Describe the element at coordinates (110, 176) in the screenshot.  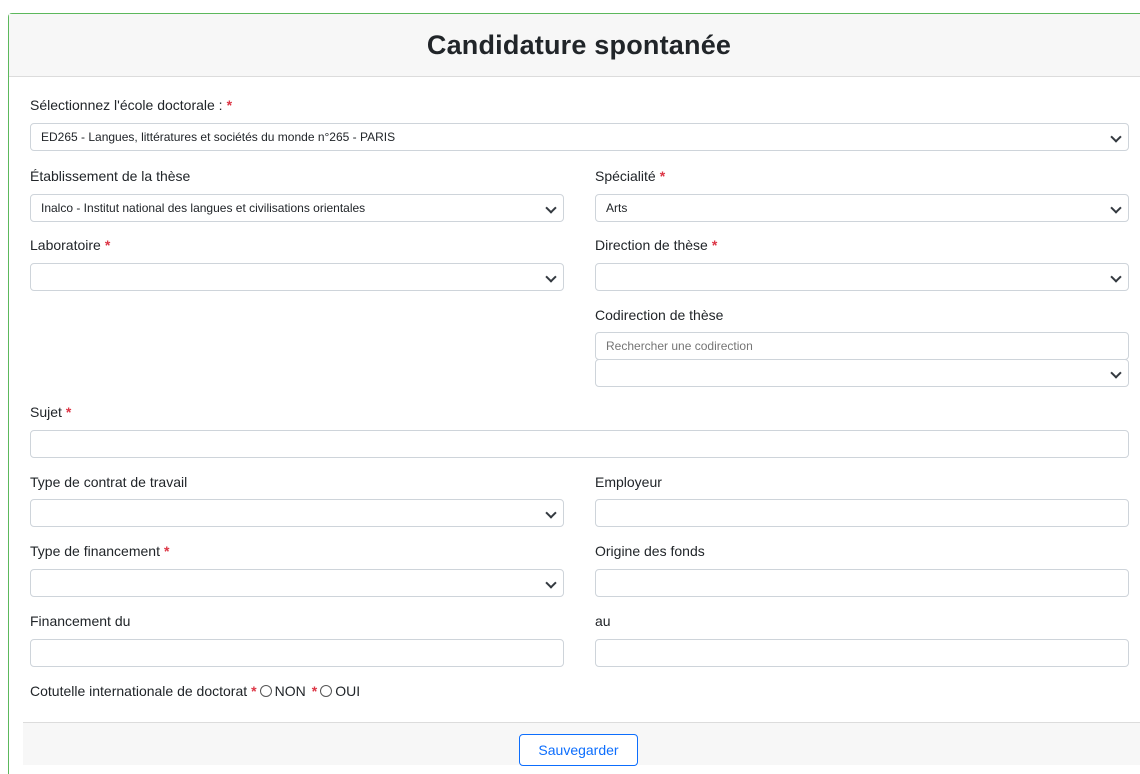
I see `etablissement-label: Établissement de la thèse` at that location.